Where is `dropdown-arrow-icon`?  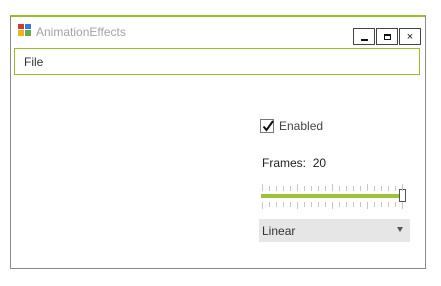 dropdown-arrow-icon is located at coordinates (400, 229).